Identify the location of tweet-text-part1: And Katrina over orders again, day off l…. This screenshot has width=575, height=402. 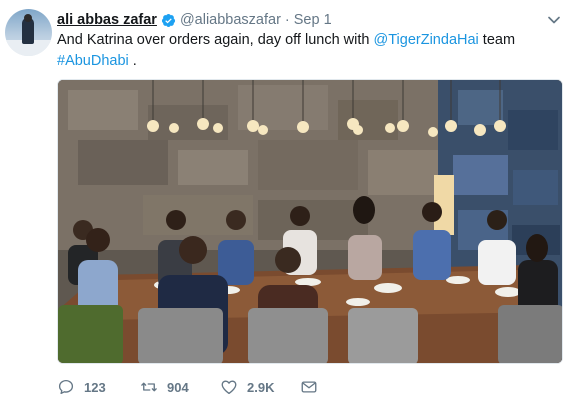
(215, 40).